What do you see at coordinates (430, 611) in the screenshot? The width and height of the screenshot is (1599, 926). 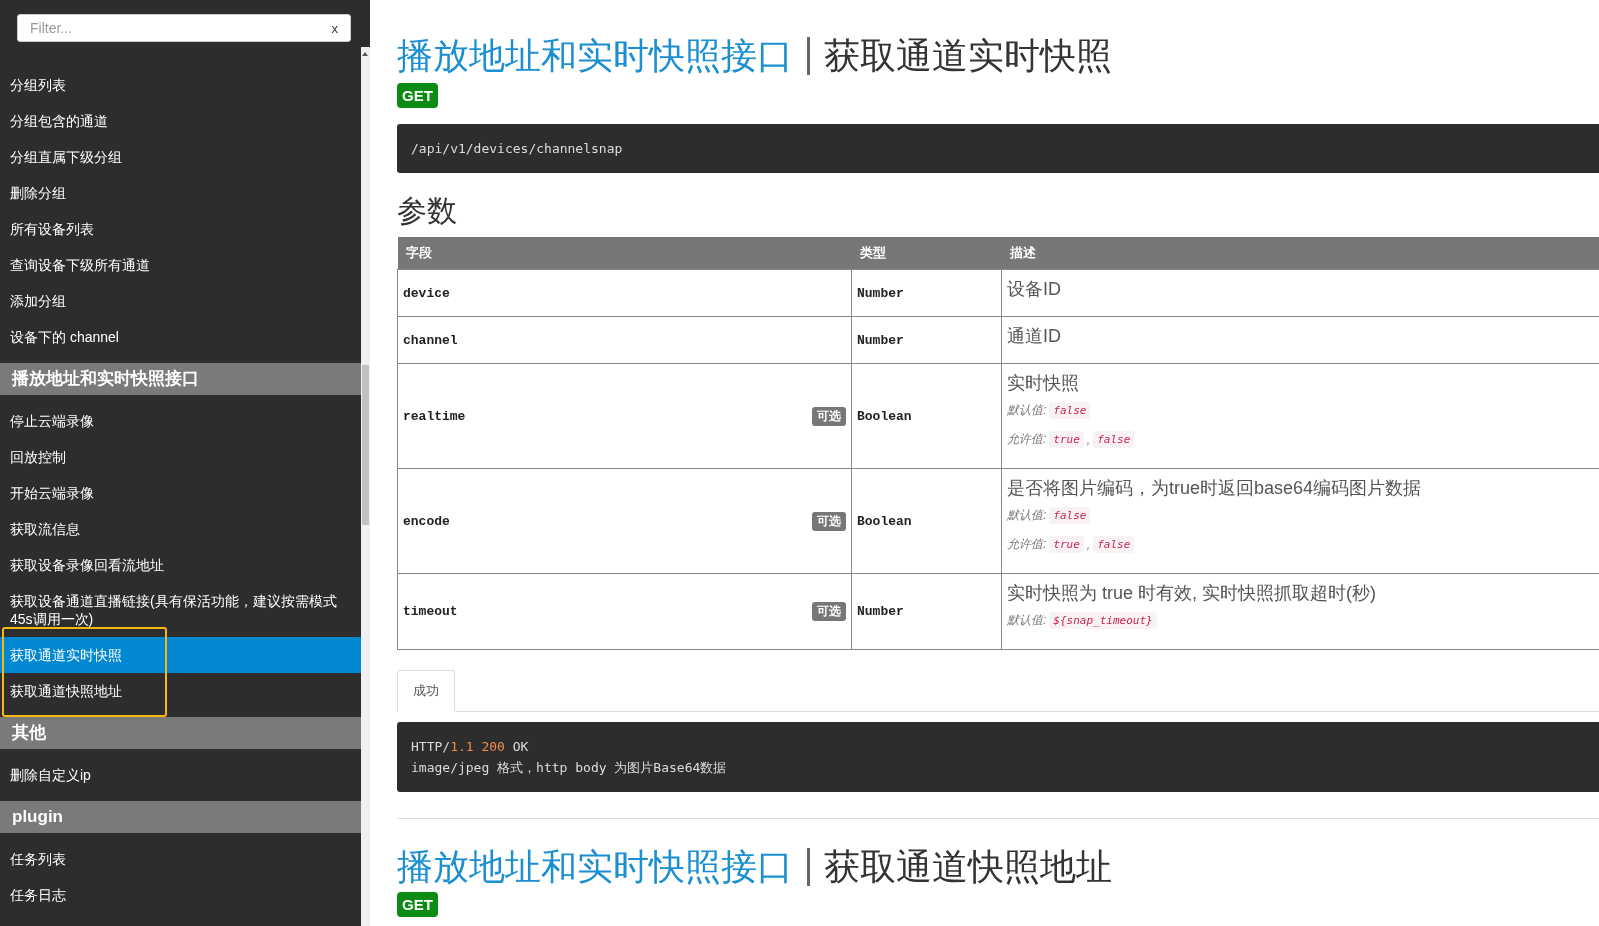 I see `field-name: timeout` at bounding box center [430, 611].